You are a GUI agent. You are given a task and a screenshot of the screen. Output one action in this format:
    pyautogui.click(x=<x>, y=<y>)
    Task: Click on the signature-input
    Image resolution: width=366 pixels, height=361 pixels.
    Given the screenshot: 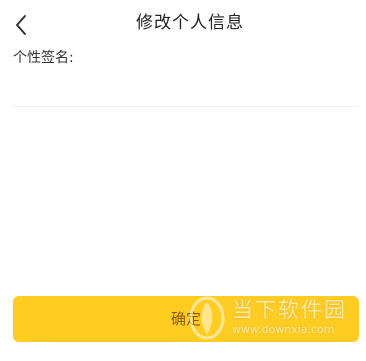 What is the action you would take?
    pyautogui.click(x=186, y=89)
    